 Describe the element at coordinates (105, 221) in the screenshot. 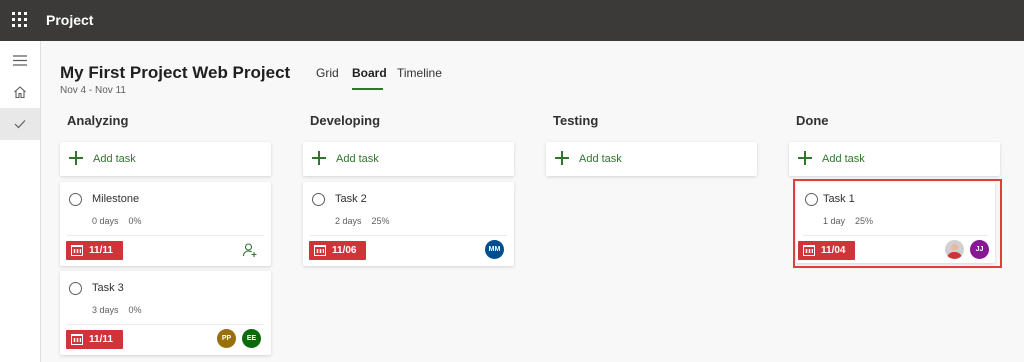

I see `task-duration: 0 days` at that location.